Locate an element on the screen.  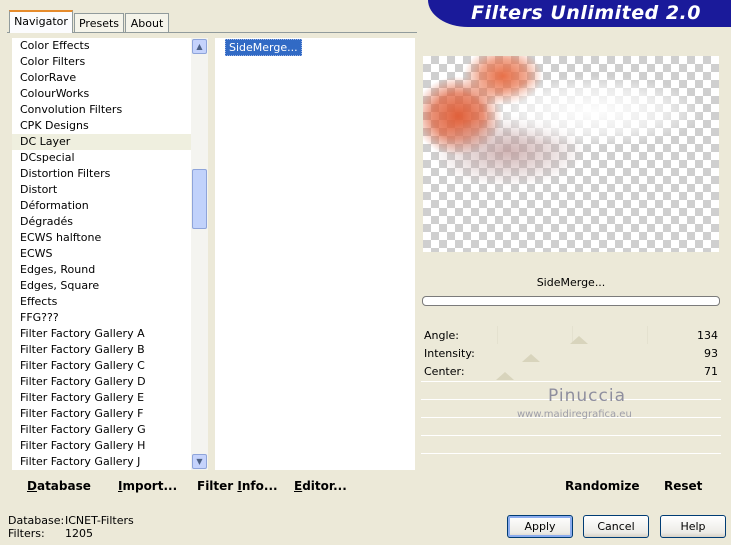
category-item: Filter Factory Gallery B is located at coordinates (101, 350).